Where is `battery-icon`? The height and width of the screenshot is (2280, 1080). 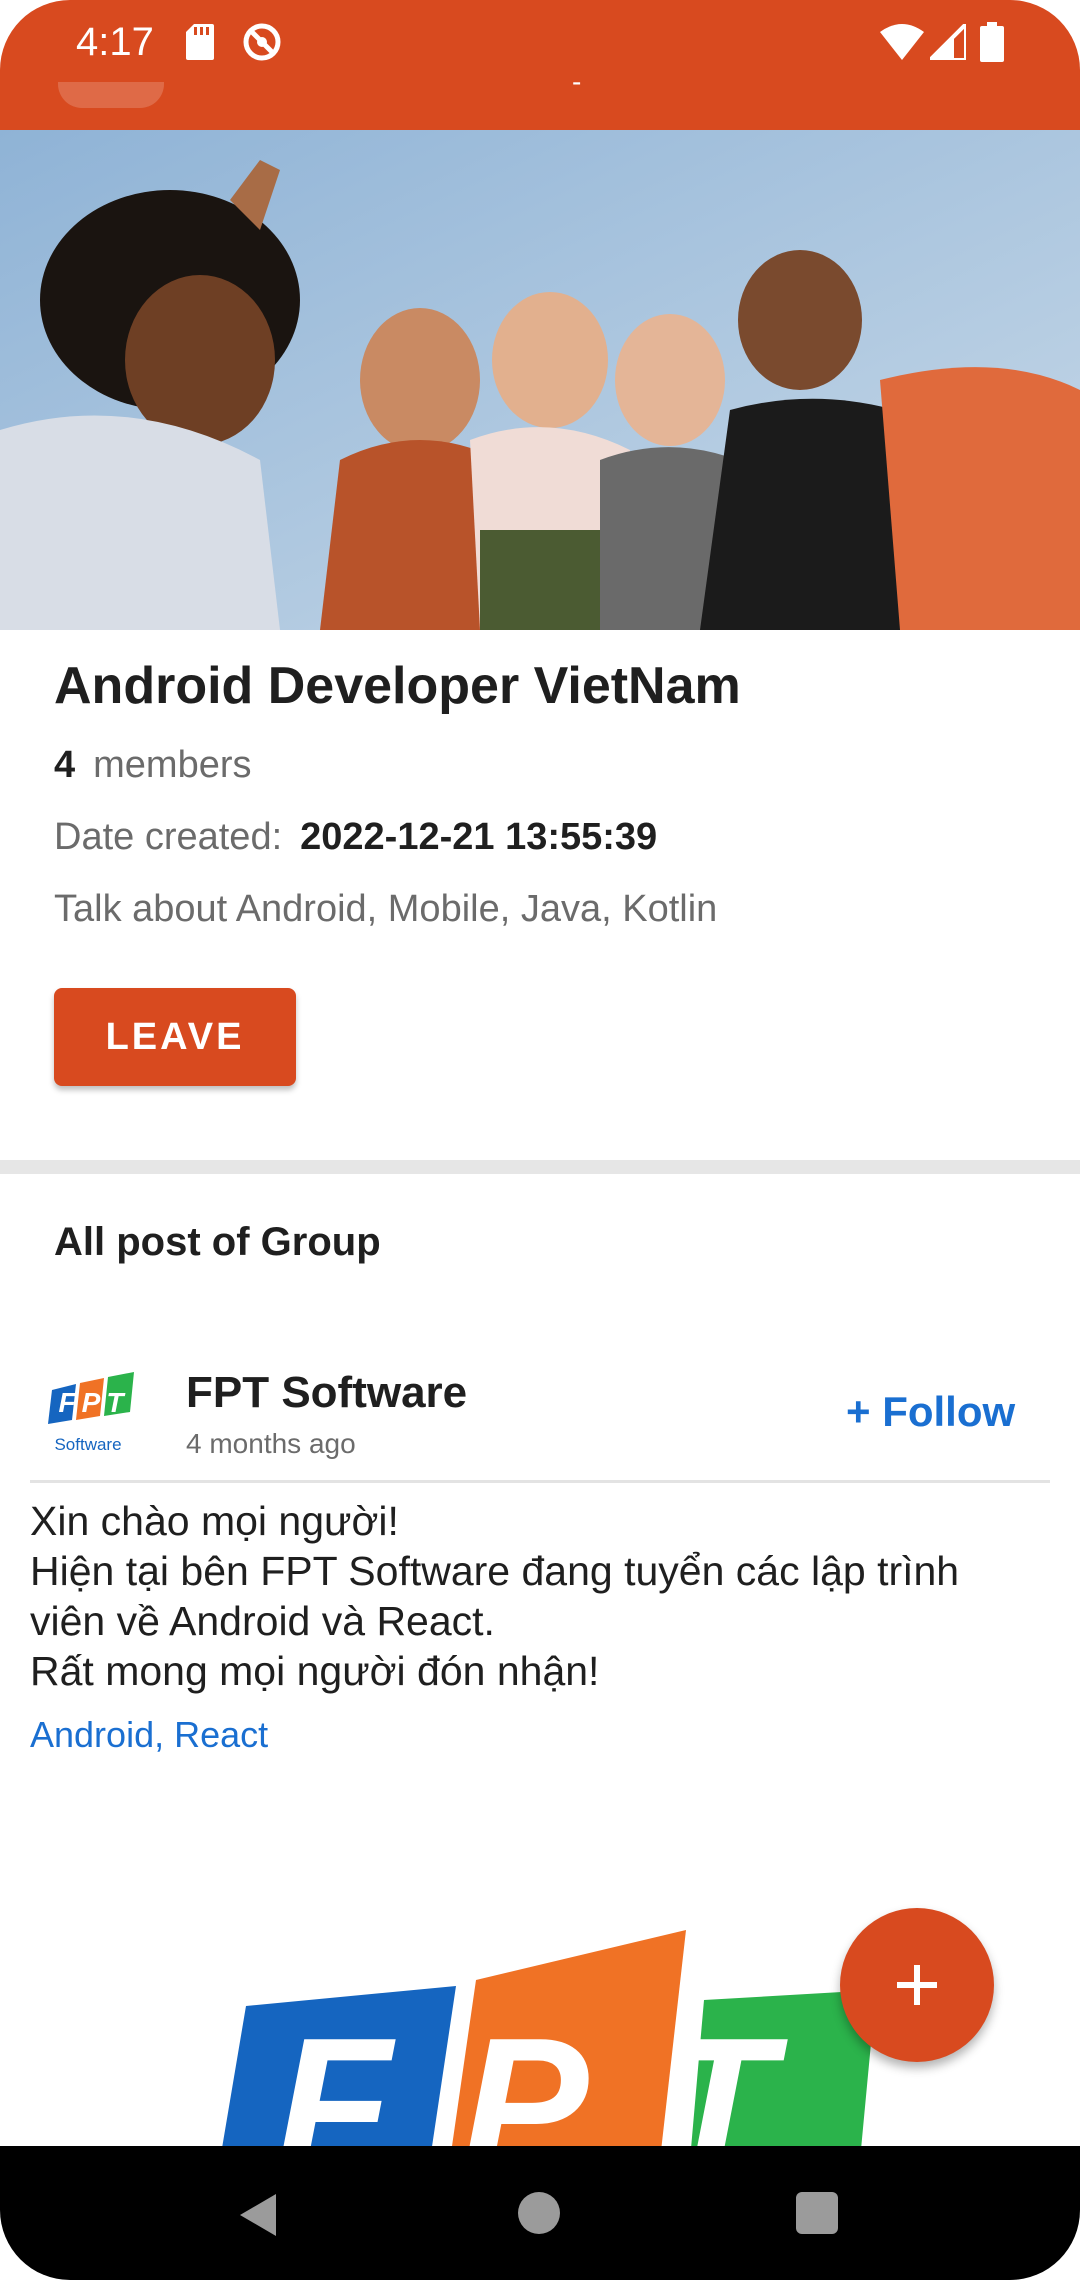
battery-icon is located at coordinates (992, 42).